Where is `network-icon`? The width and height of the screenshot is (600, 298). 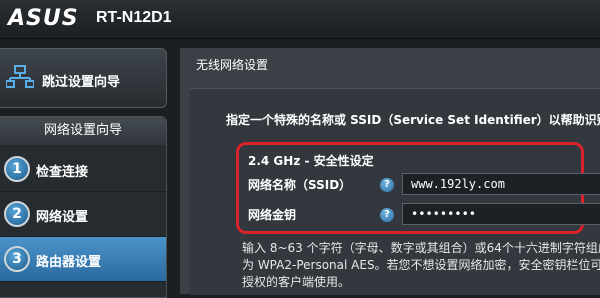 network-icon is located at coordinates (20, 79).